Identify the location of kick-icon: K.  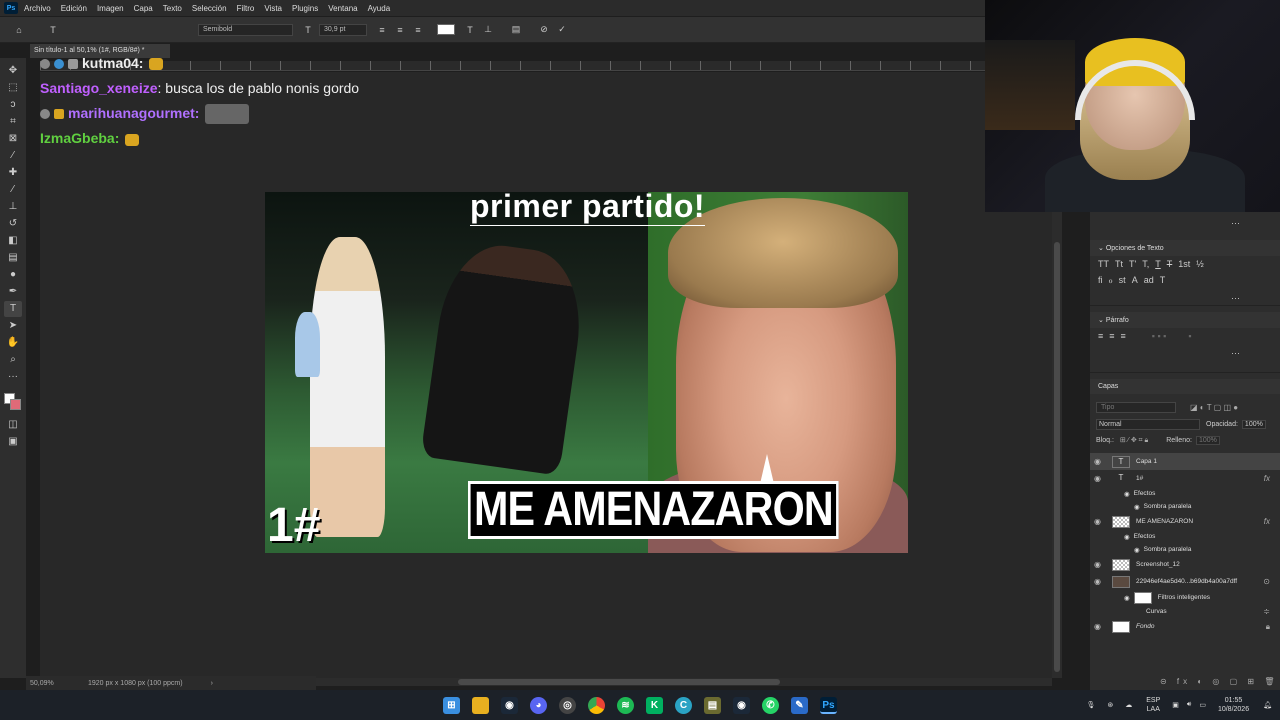
(654, 705).